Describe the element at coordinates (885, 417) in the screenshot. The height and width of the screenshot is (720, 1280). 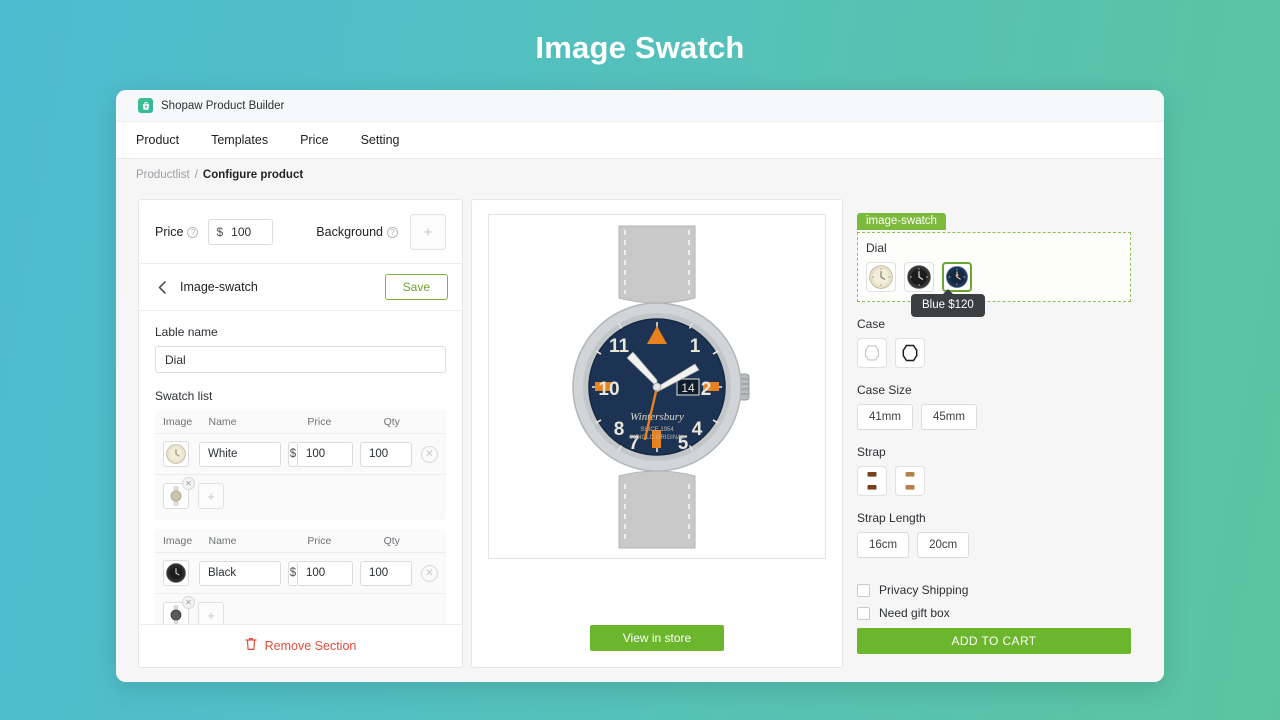
I see `case-size-41mm: 41mm` at that location.